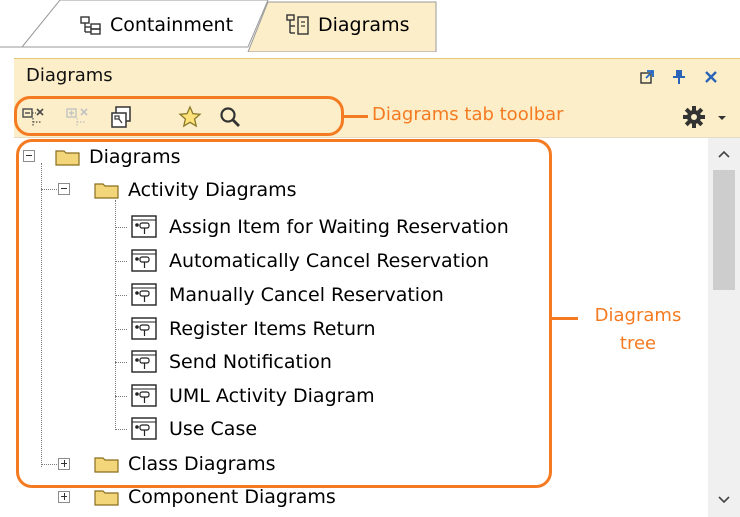  Describe the element at coordinates (377, 76) in the screenshot. I see `panel-header: Diagrams` at that location.